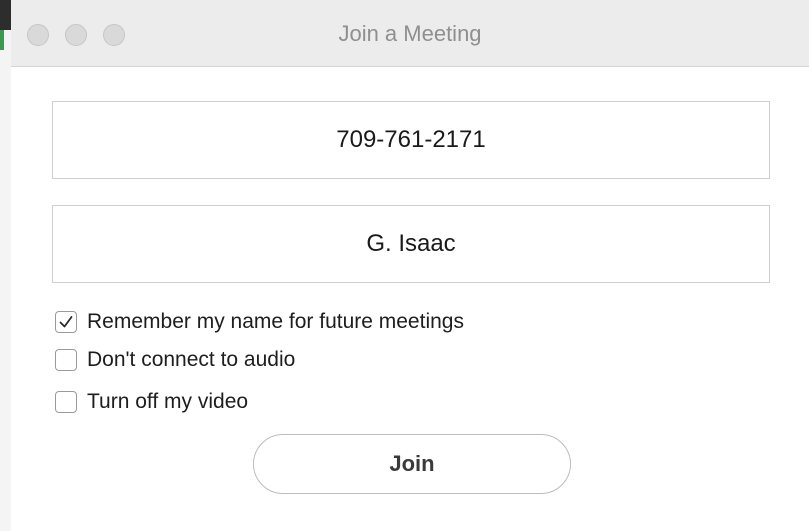  I want to click on no-audio-label: Don't connect to audio, so click(191, 359).